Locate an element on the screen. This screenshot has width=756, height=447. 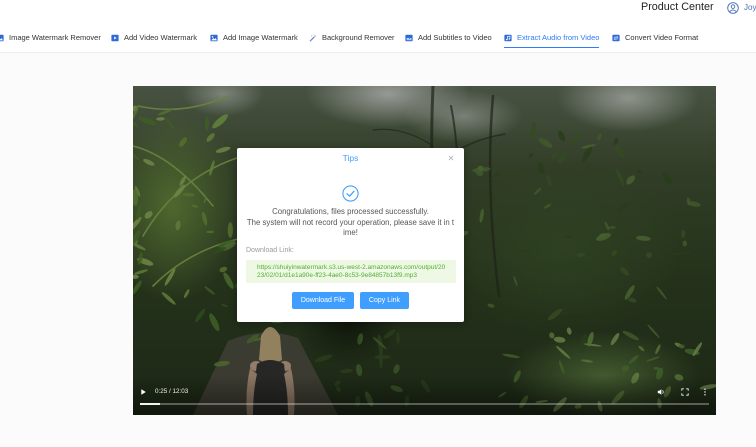
nav-item-label: Convert Video Format is located at coordinates (662, 37).